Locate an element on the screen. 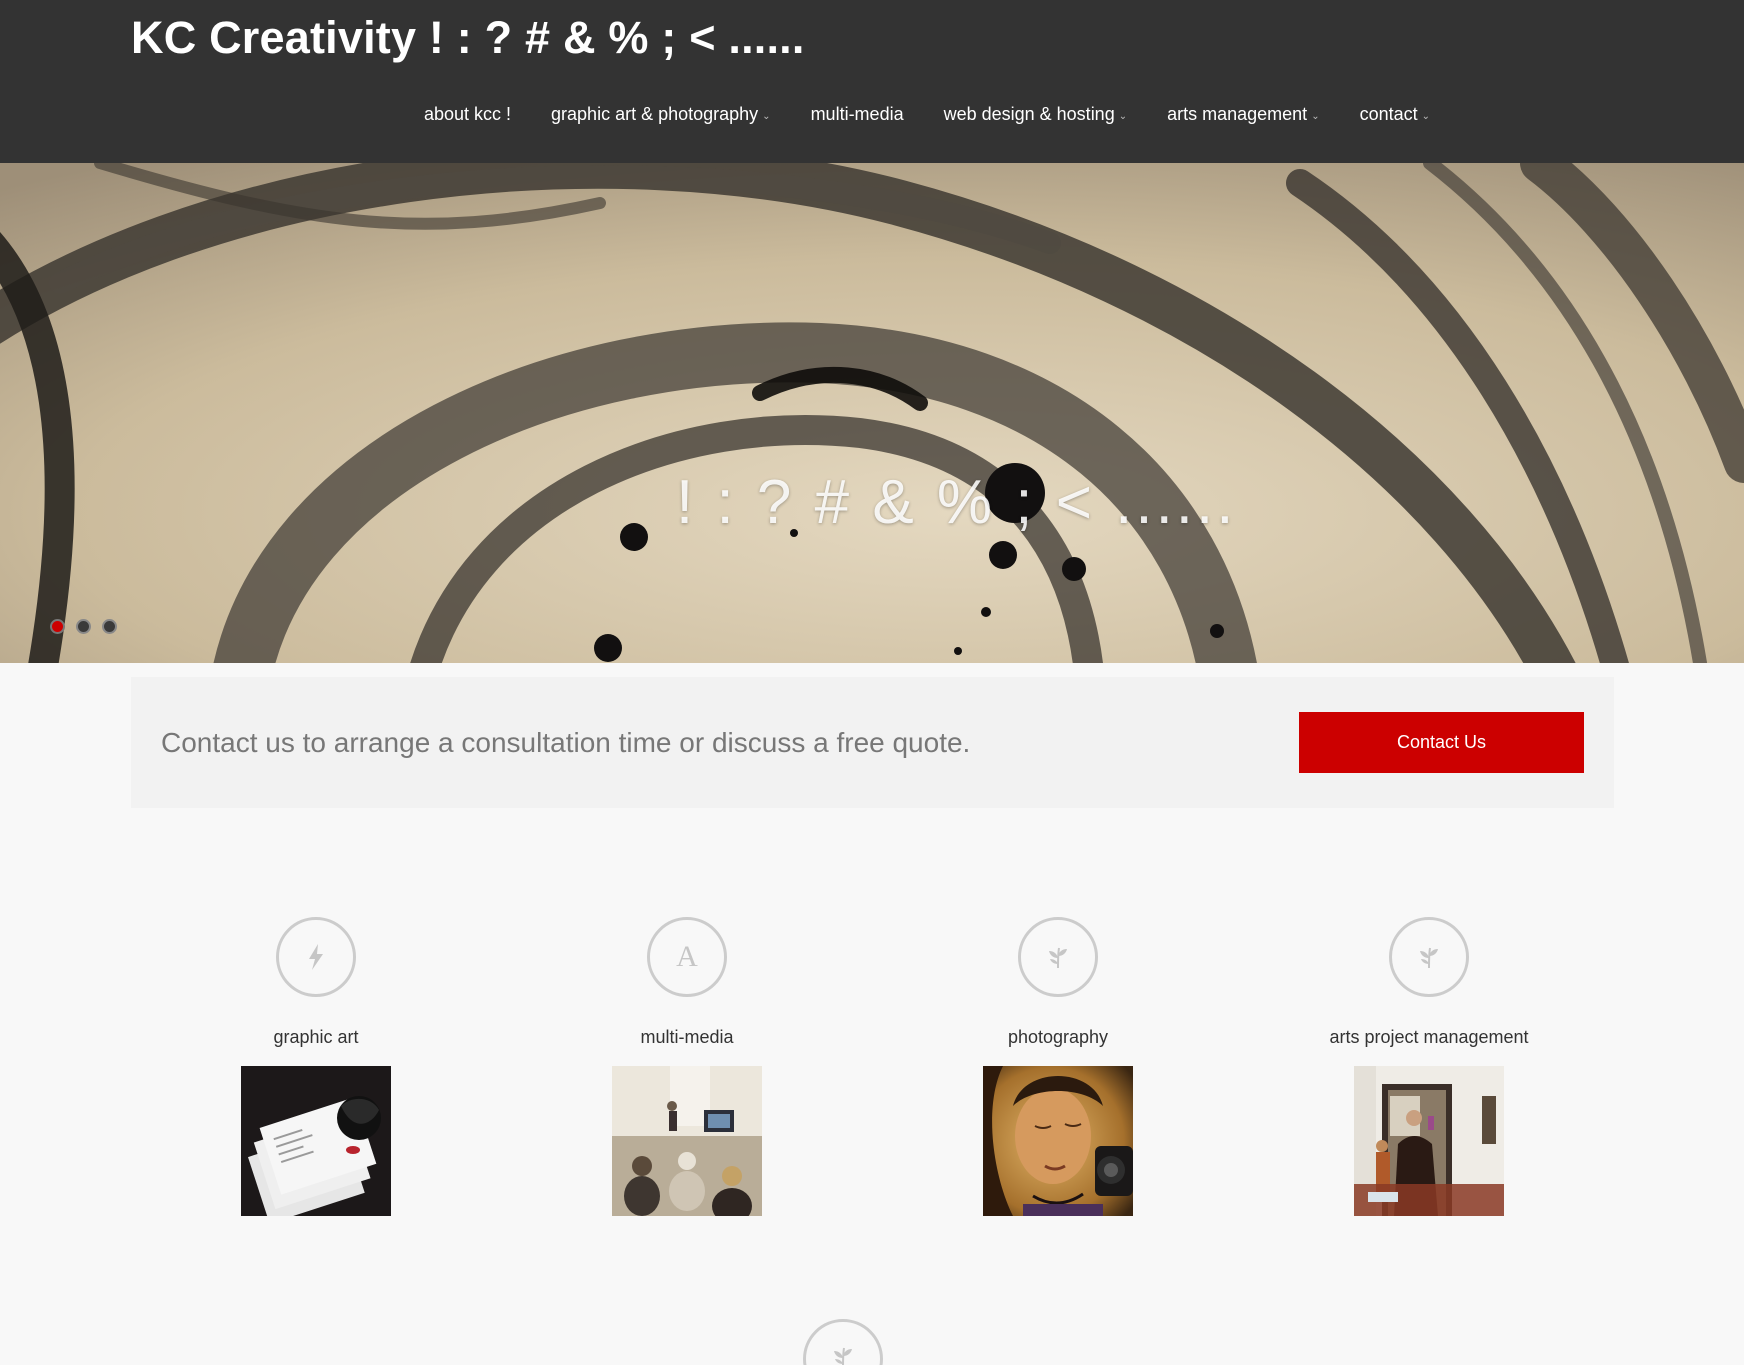 The width and height of the screenshot is (1744, 1365). nav-item-label: web design & hosting is located at coordinates (1029, 114).